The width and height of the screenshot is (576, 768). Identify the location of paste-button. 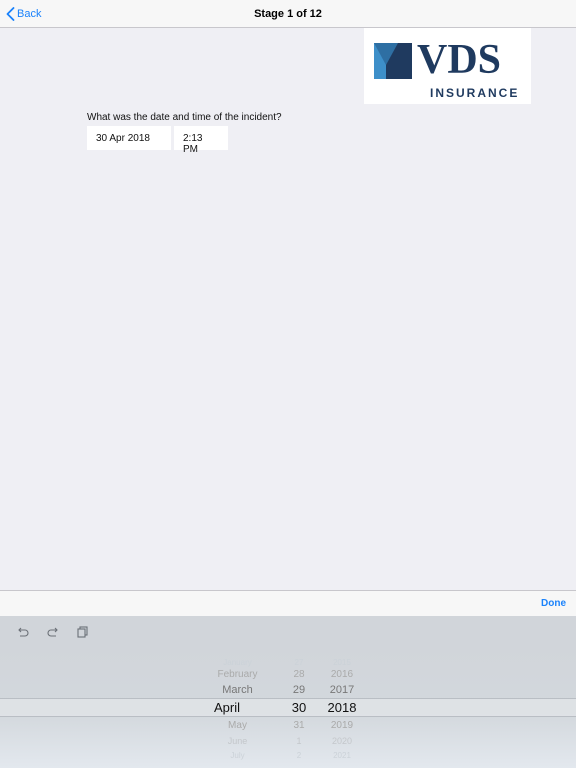
(83, 632).